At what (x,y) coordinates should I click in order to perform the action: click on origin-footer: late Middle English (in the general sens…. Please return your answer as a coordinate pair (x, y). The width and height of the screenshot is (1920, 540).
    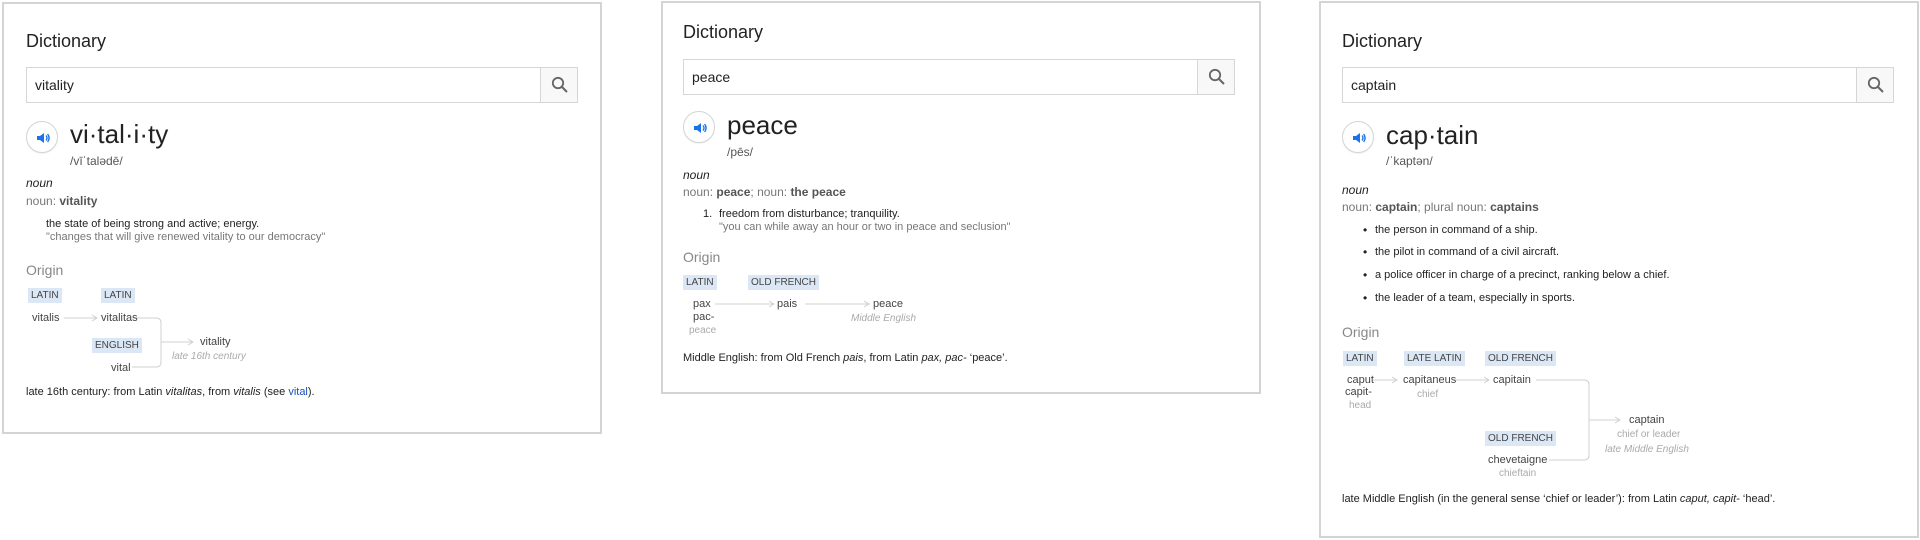
    Looking at the image, I should click on (1559, 499).